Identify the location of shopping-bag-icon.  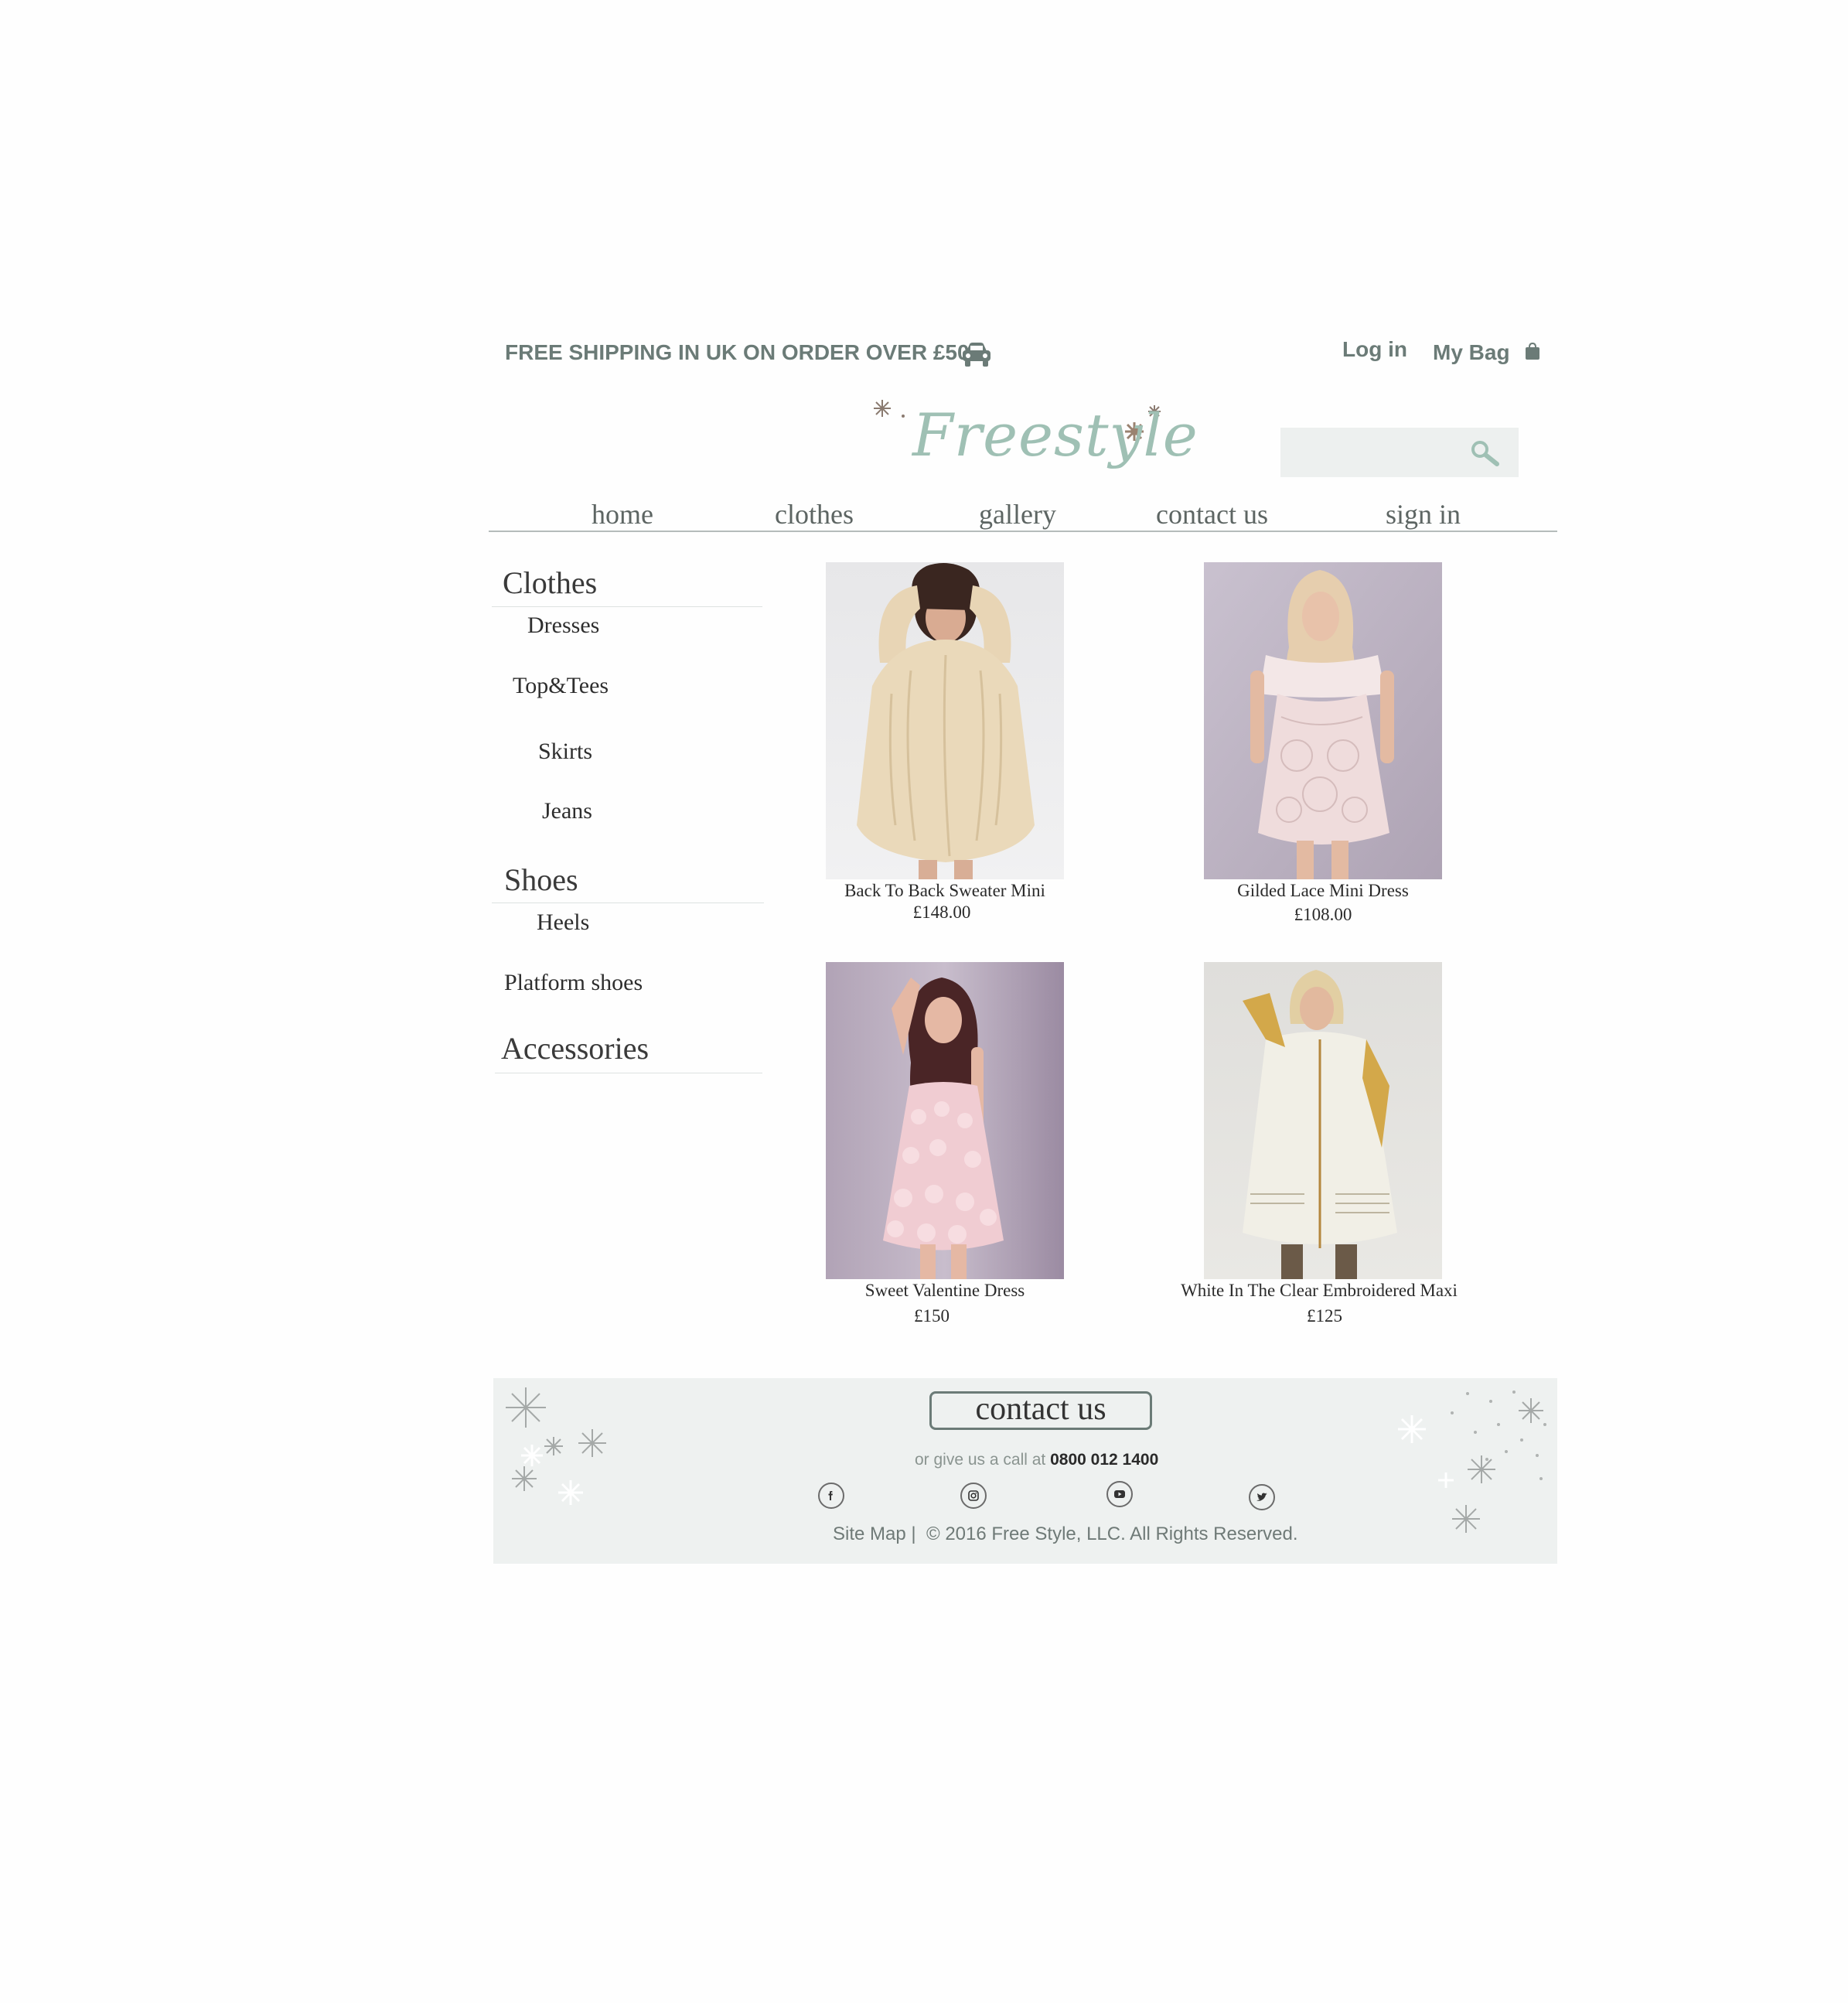
(1532, 351).